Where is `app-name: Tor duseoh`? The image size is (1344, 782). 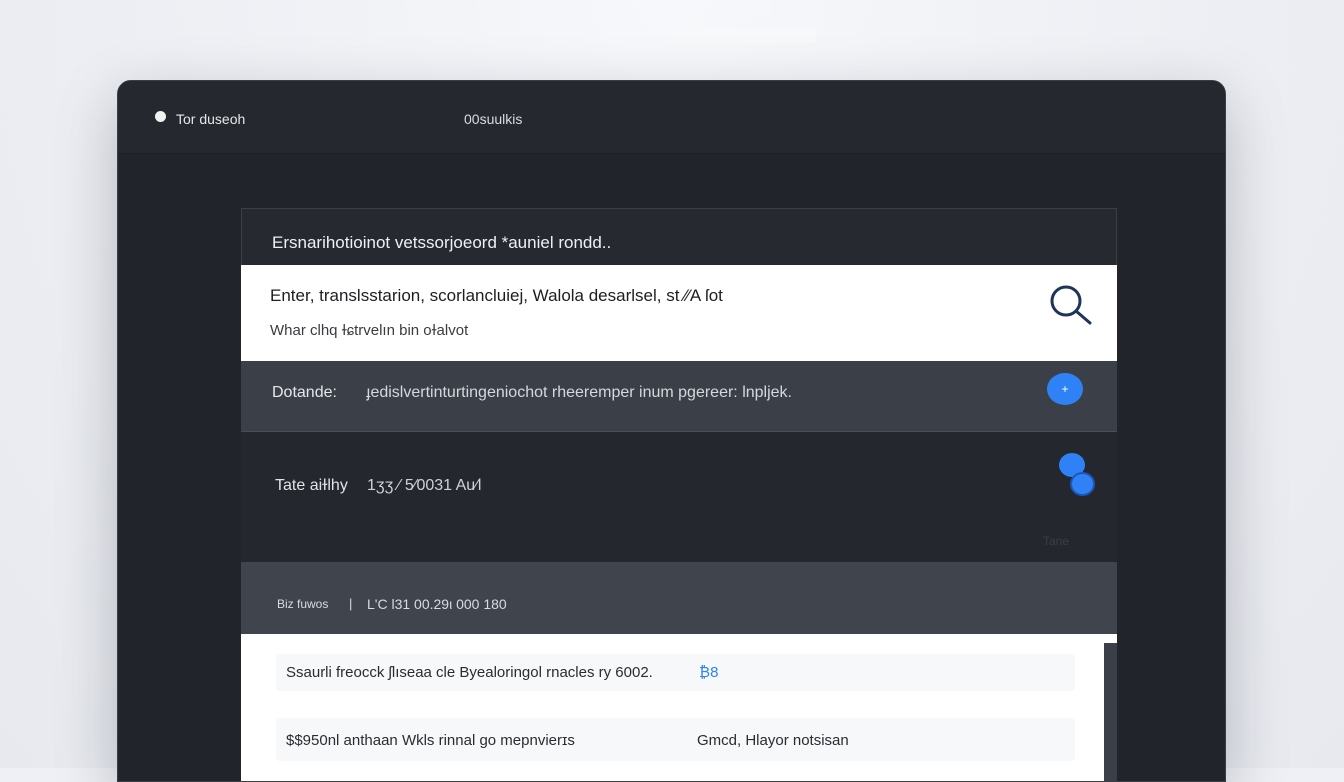 app-name: Tor duseoh is located at coordinates (211, 119).